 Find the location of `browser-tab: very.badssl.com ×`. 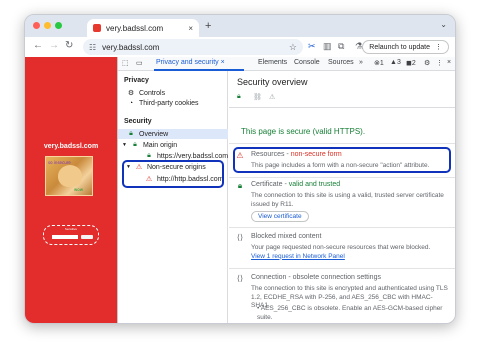

browser-tab: very.badssl.com × is located at coordinates (143, 28).